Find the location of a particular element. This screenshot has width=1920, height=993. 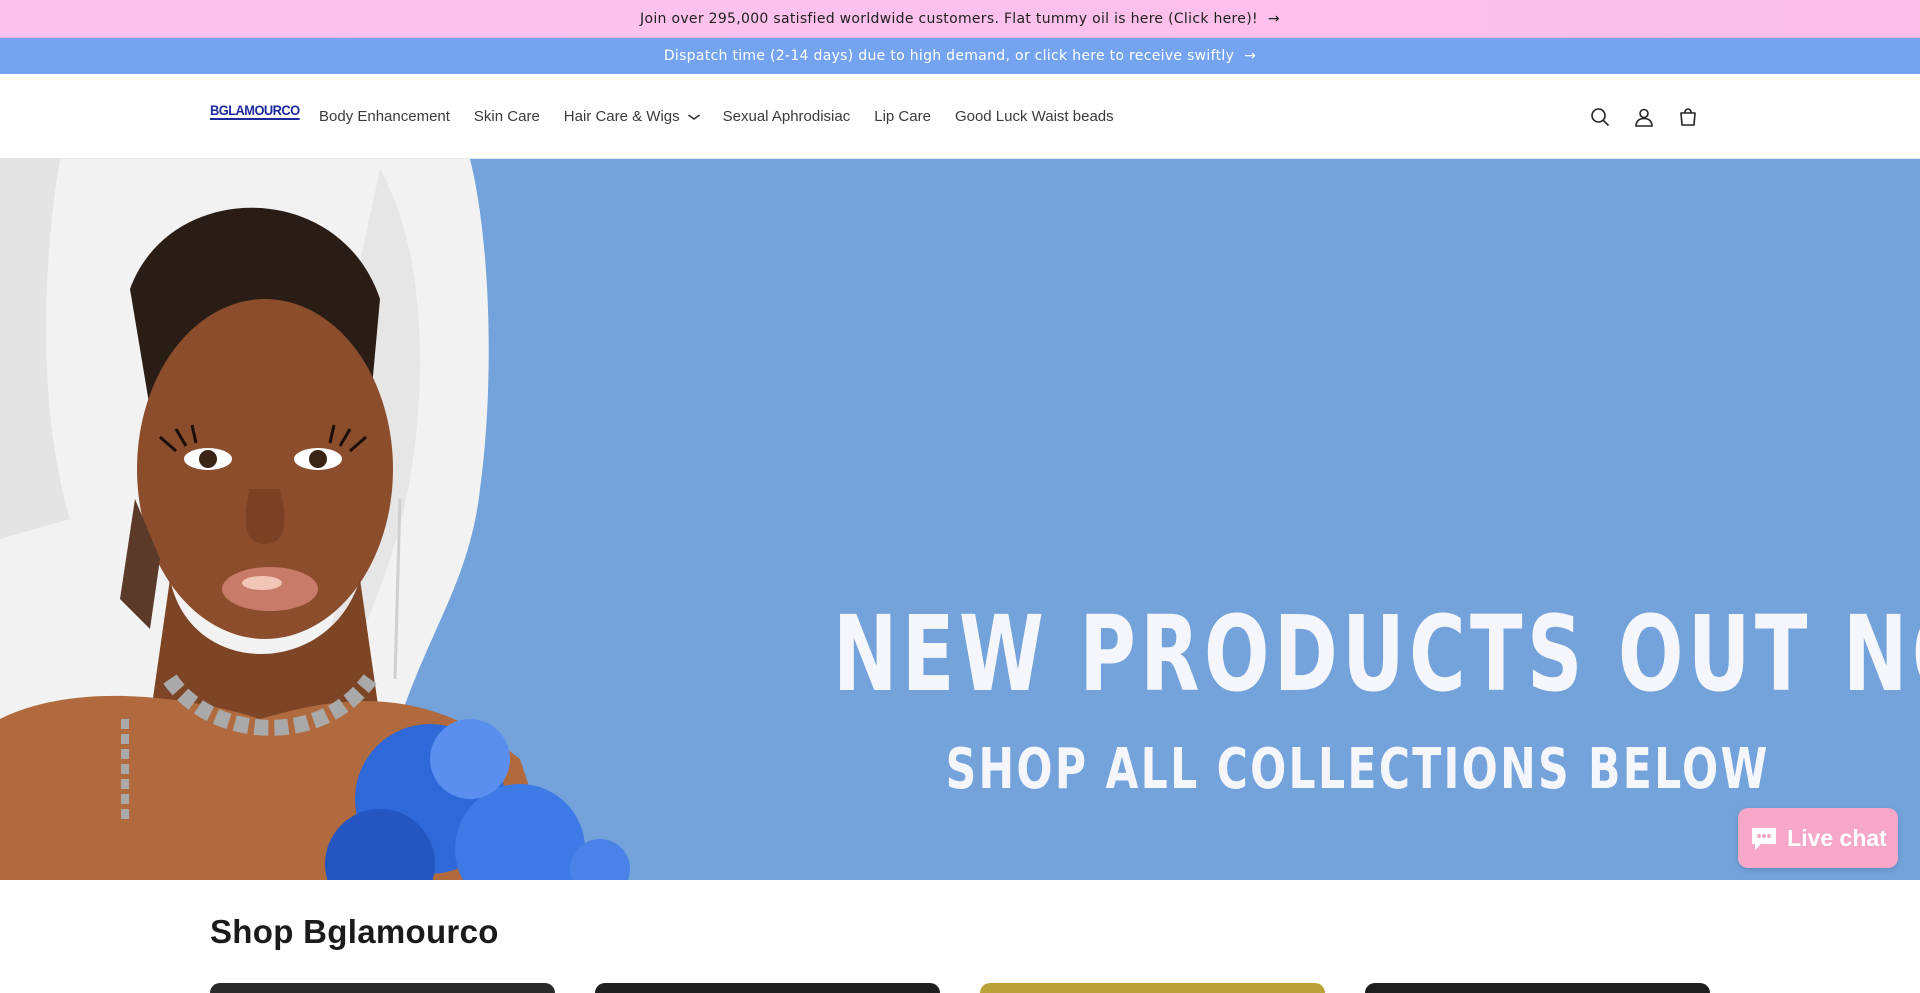

live-chat-label: Live chat is located at coordinates (1837, 837).